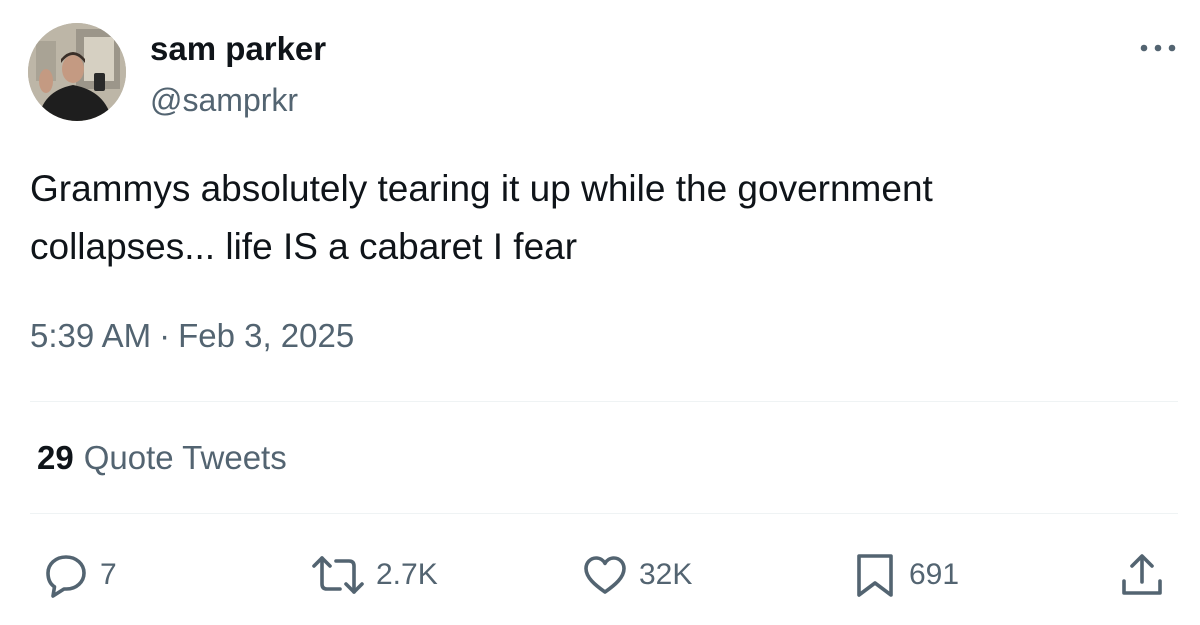  I want to click on retweet-count: 2.7K, so click(407, 574).